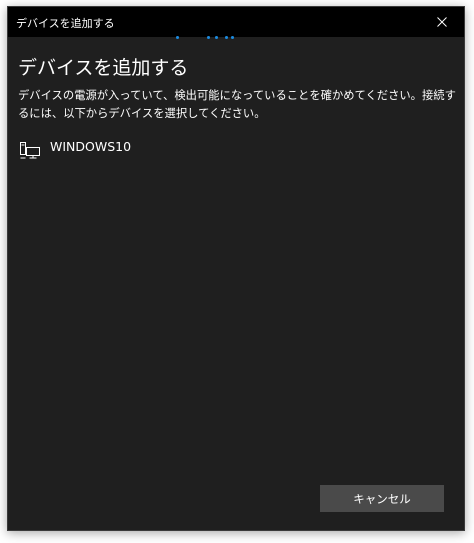  What do you see at coordinates (65, 23) in the screenshot?
I see `window-title: デバイスを追加する` at bounding box center [65, 23].